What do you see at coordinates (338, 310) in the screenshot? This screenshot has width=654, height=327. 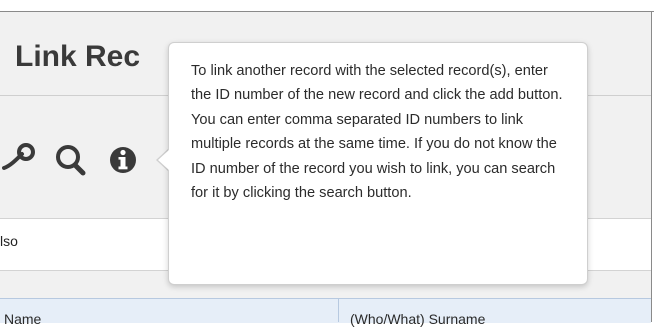 I see `column-divider` at bounding box center [338, 310].